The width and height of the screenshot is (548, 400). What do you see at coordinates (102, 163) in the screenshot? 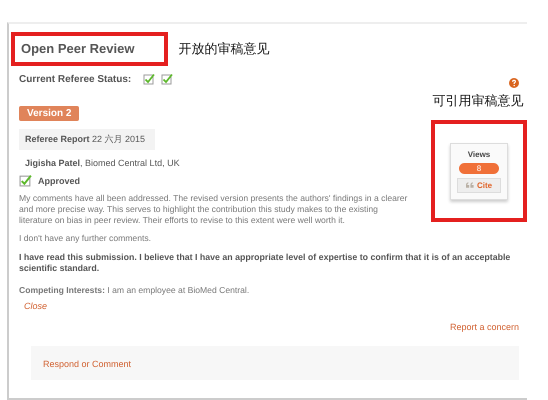
I see `reviewer-line: Jigisha Patel, Biomed Central Ltd, UK` at bounding box center [102, 163].